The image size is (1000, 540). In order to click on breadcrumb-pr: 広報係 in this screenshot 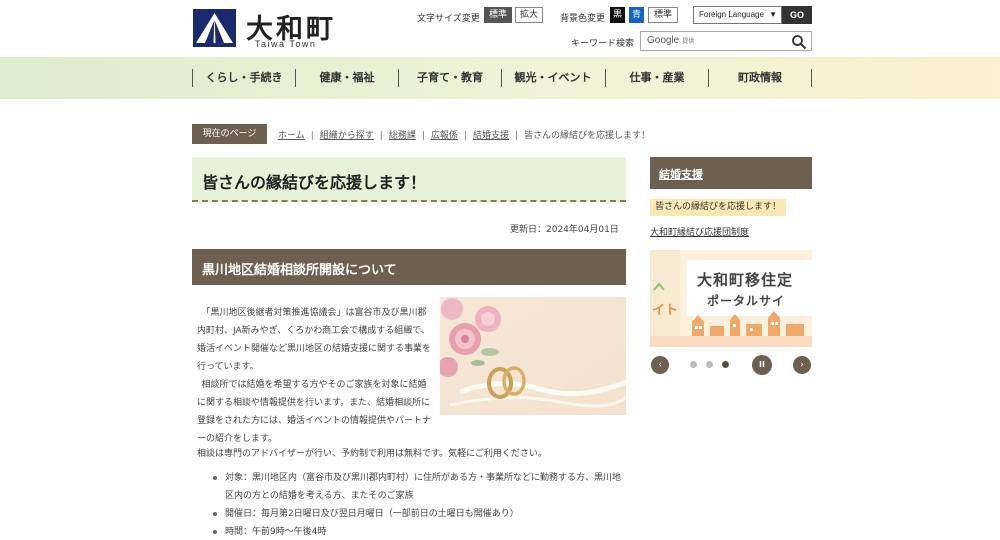, I will do `click(444, 136)`.